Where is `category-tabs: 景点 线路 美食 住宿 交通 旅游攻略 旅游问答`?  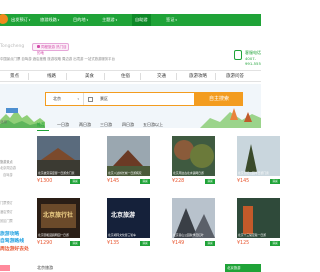 category-tabs: 景点 线路 美食 住宿 交通 旅游攻略 旅游问答 is located at coordinates (130, 76).